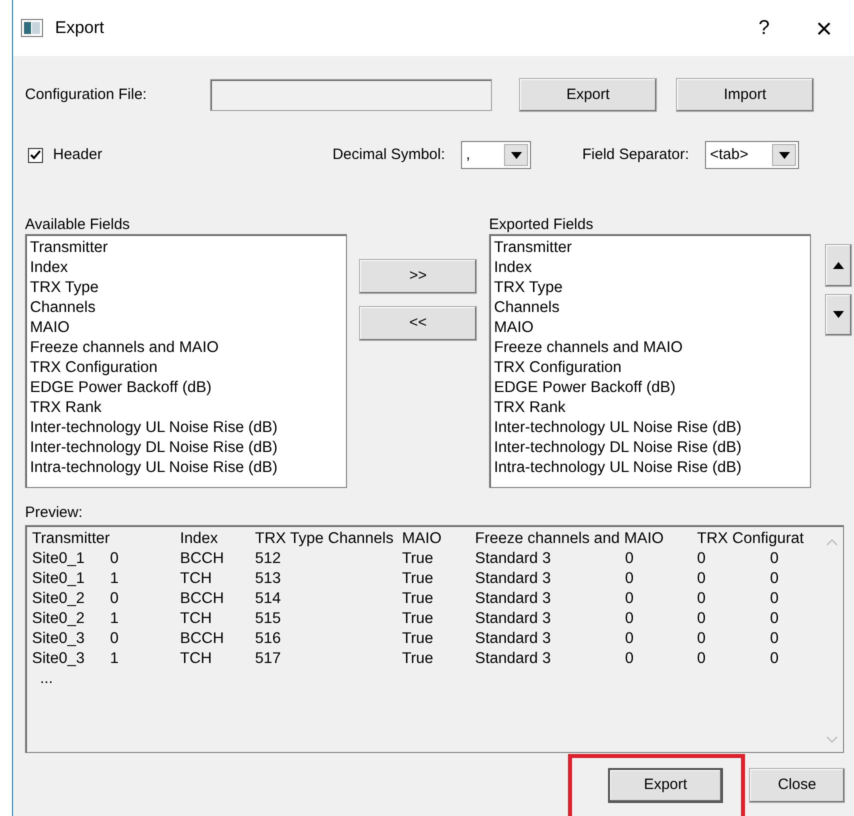 This screenshot has width=854, height=816. What do you see at coordinates (54, 513) in the screenshot?
I see `preview-label: Preview:` at bounding box center [54, 513].